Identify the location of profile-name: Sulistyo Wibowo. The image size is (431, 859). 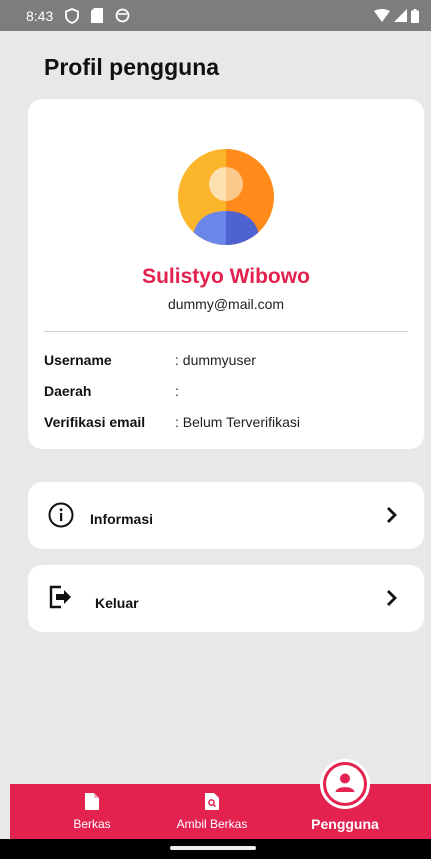
(226, 276).